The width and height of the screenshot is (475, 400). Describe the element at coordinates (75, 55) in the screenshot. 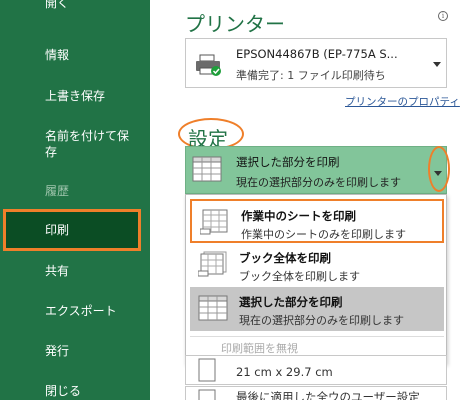

I see `sidebar-item-info: 情報` at that location.